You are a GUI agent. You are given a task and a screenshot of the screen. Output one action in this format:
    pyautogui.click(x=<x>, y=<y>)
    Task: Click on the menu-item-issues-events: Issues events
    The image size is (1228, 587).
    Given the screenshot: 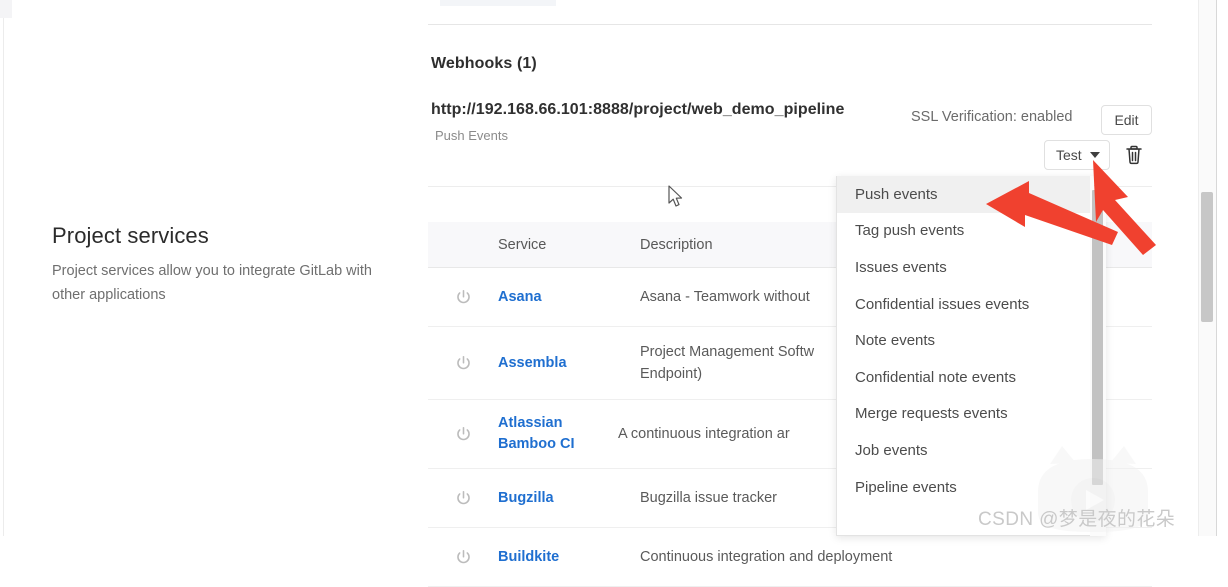 What is the action you would take?
    pyautogui.click(x=971, y=267)
    